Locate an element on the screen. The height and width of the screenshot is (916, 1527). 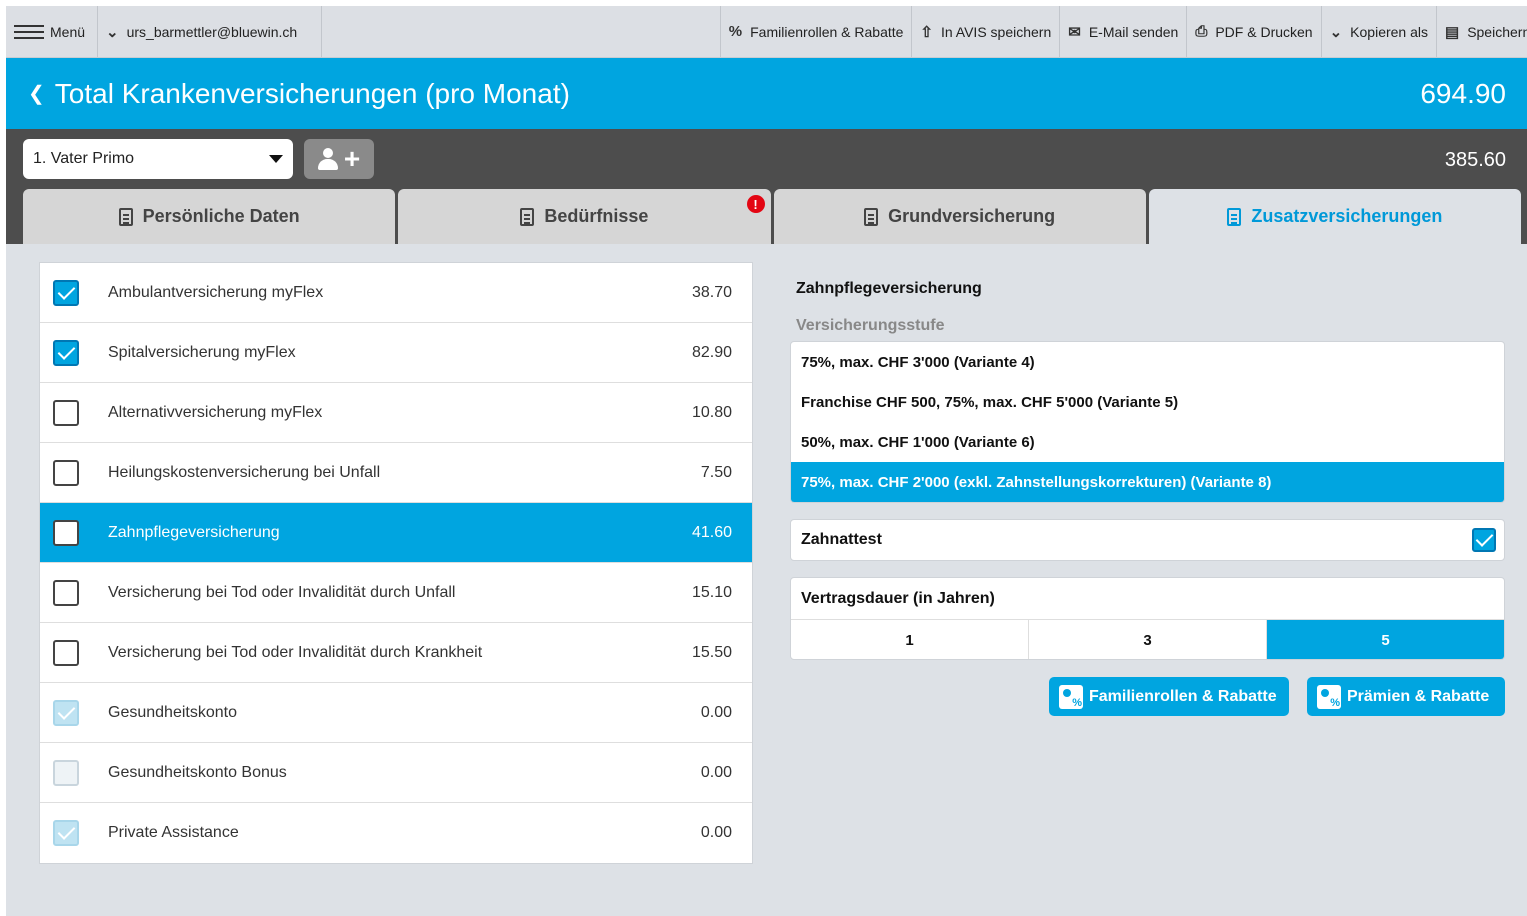
floppy-icon: ▤ is located at coordinates (1452, 32).